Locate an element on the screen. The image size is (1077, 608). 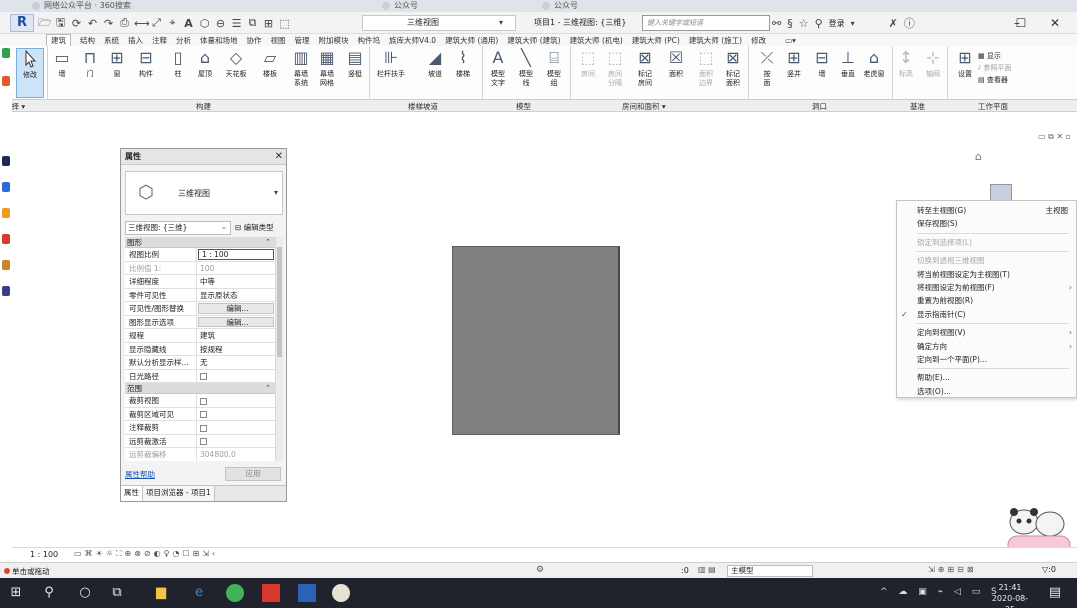
view-control-icons: ▭⌘☀☼⛶⊕⊗⊘◐♀◔☐⊞⇲‹ is located at coordinates (146, 554).